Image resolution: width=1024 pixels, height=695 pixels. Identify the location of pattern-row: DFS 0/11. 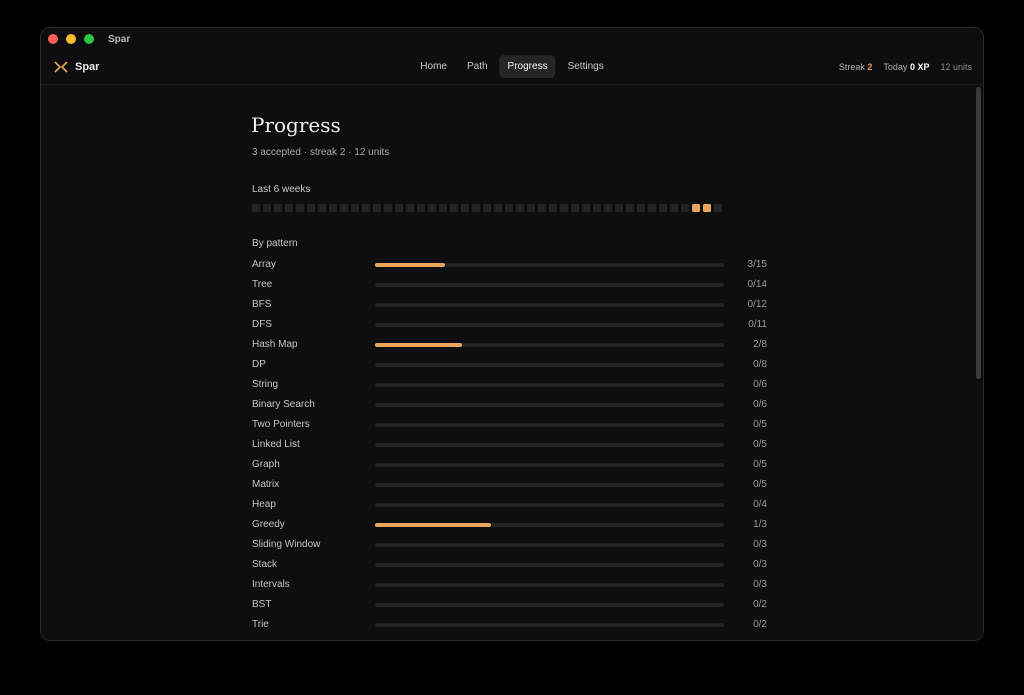
(512, 327).